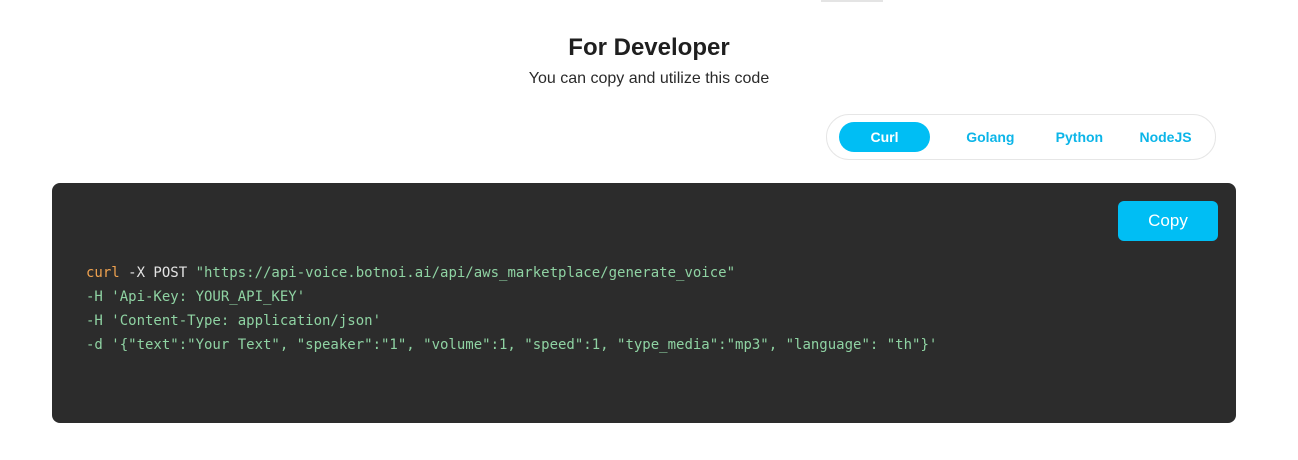 The width and height of the screenshot is (1298, 460). What do you see at coordinates (649, 47) in the screenshot?
I see `section-title: For Developer` at bounding box center [649, 47].